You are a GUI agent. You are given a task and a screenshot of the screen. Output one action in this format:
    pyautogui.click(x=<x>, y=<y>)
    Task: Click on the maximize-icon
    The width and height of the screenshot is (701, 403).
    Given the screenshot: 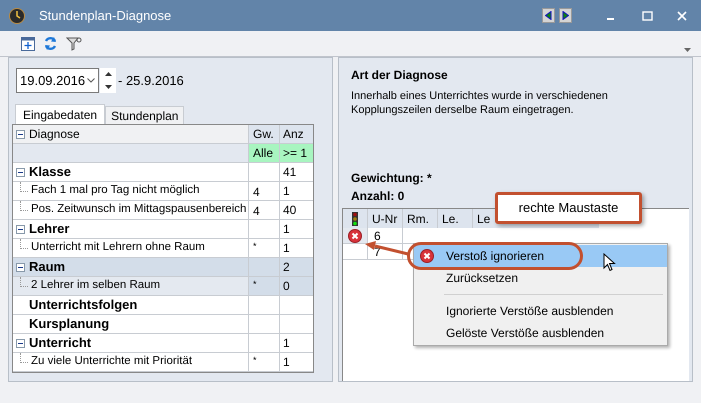 What is the action you would take?
    pyautogui.click(x=647, y=15)
    